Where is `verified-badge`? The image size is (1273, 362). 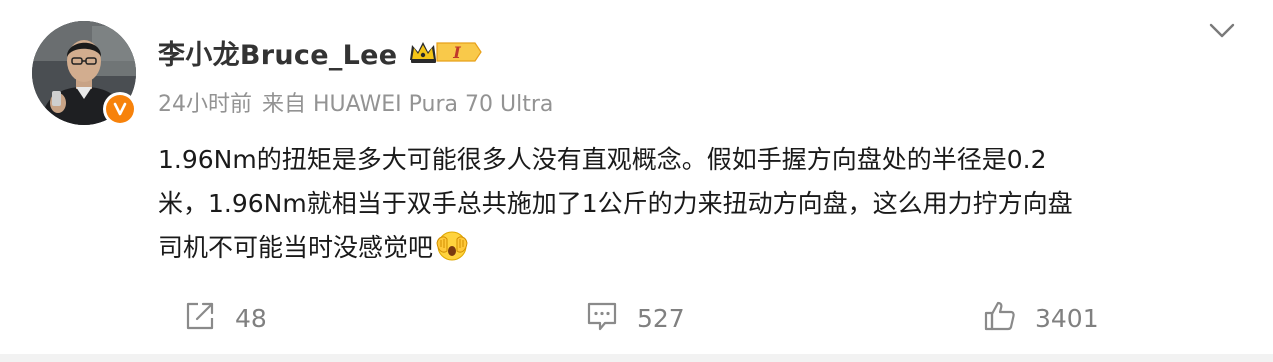
verified-badge is located at coordinates (120, 109).